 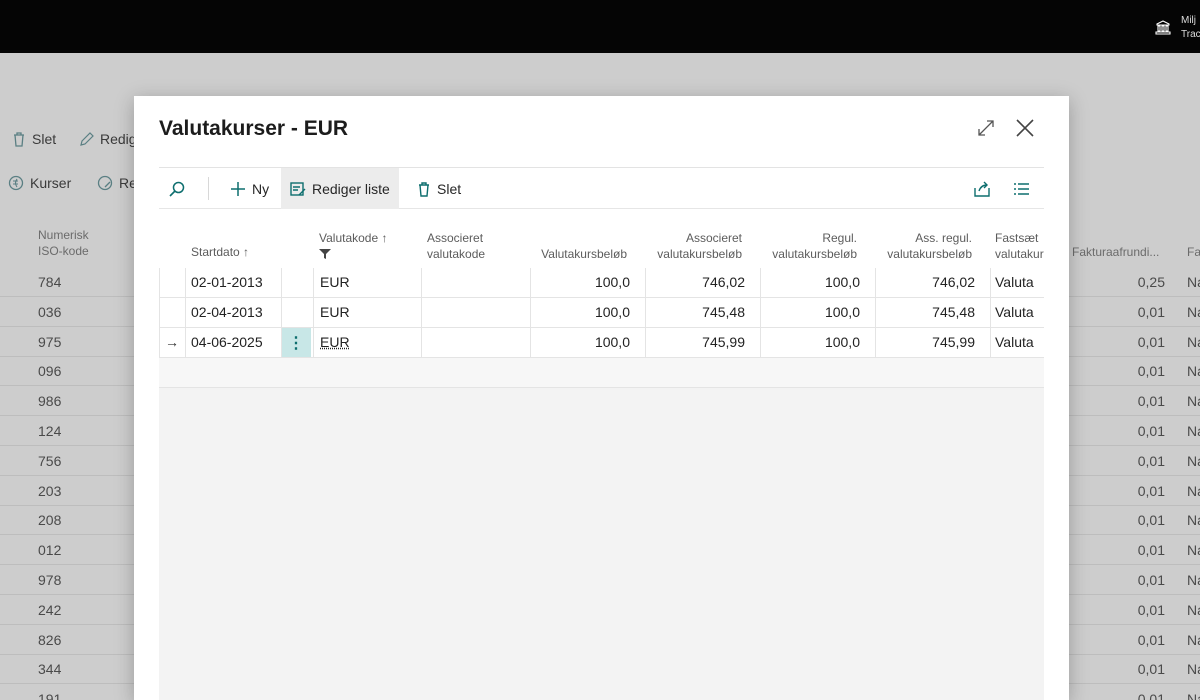 I want to click on expand-icon, so click(x=986, y=128).